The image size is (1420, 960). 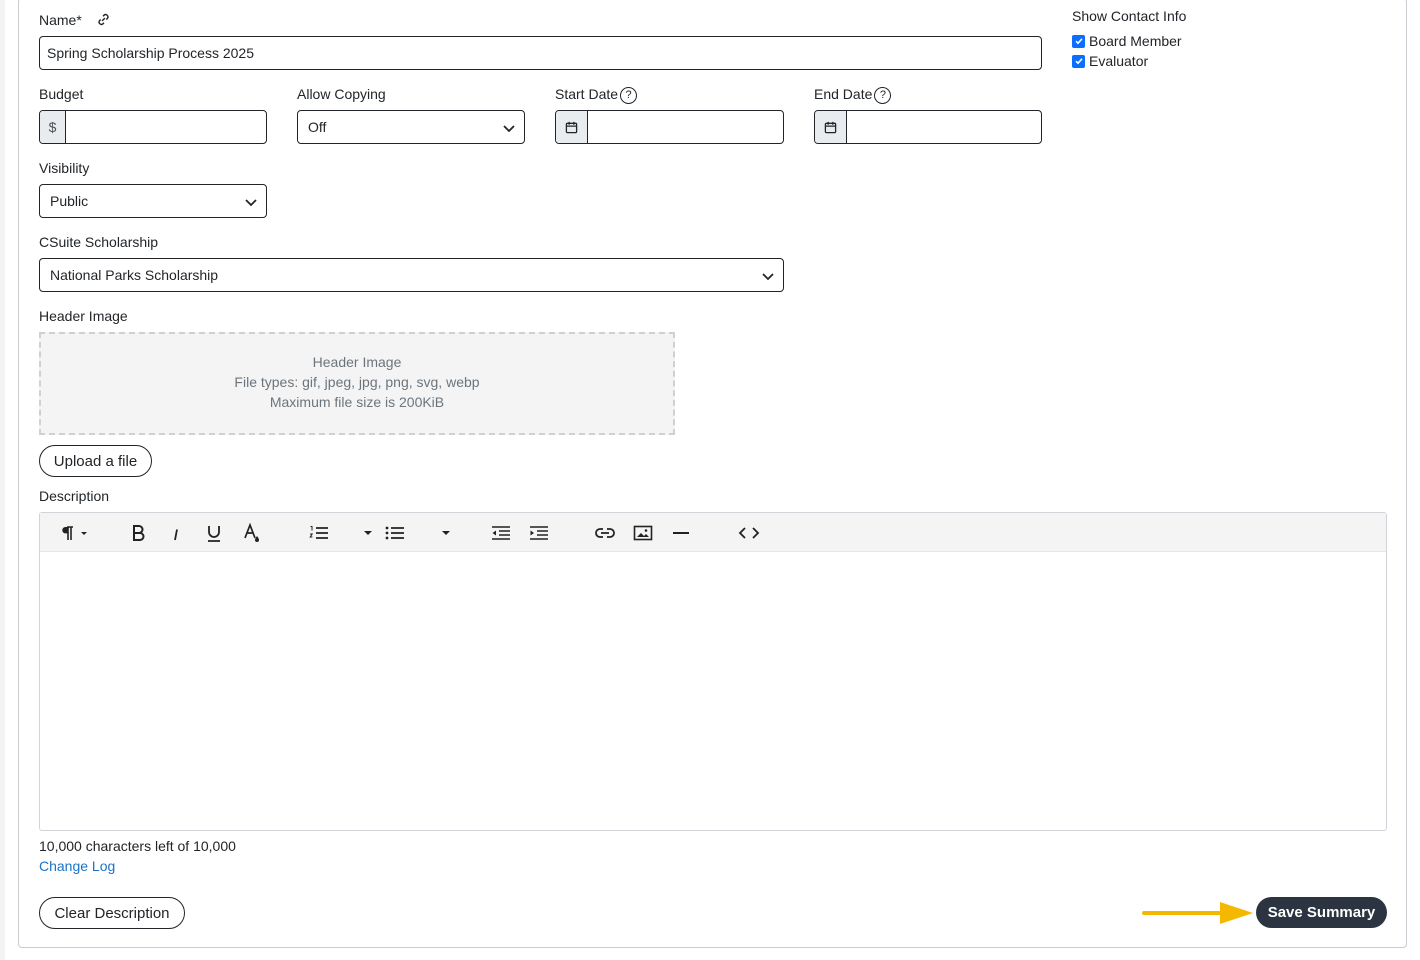 What do you see at coordinates (138, 533) in the screenshot?
I see `bold-icon` at bounding box center [138, 533].